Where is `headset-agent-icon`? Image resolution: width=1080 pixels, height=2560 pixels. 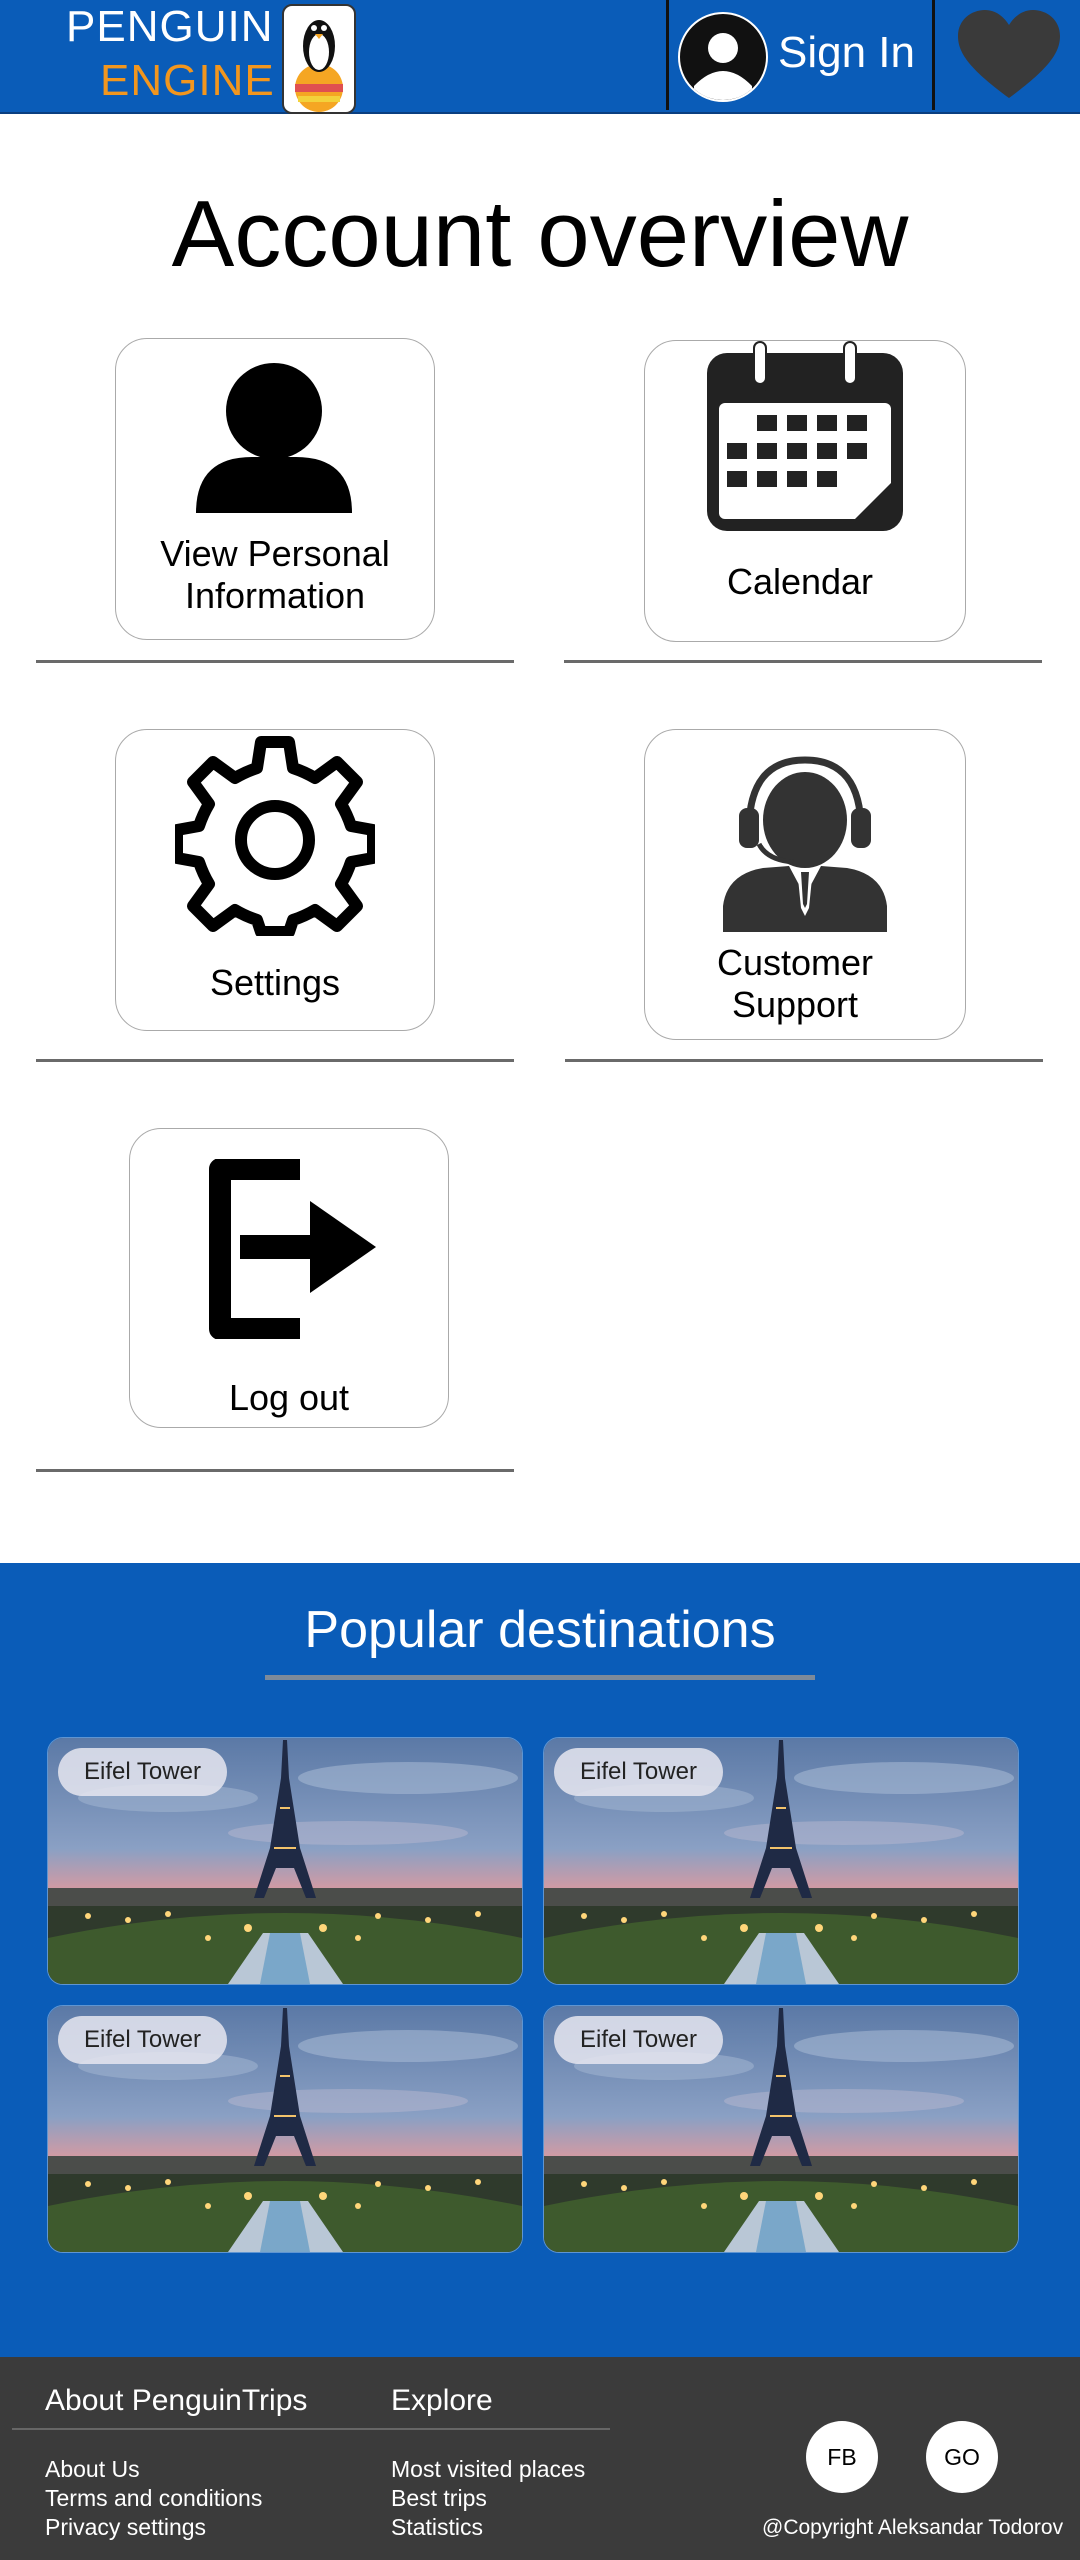 headset-agent-icon is located at coordinates (805, 844).